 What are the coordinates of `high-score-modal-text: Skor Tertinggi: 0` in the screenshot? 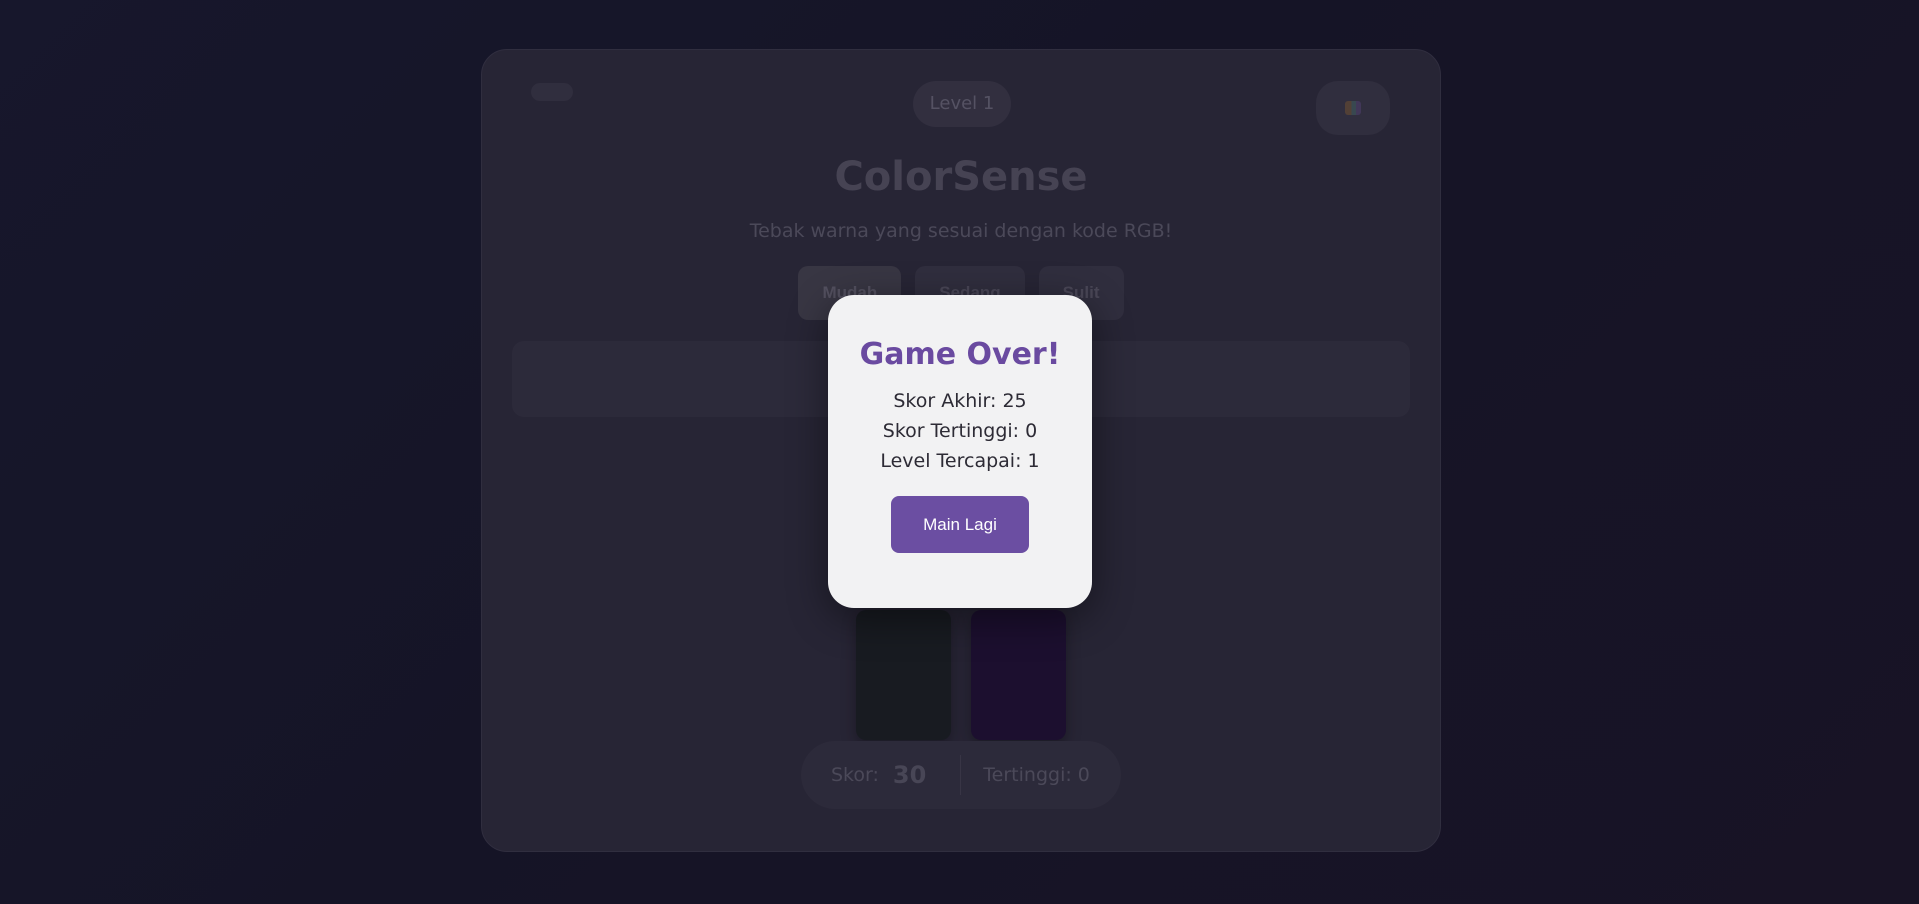 It's located at (960, 431).